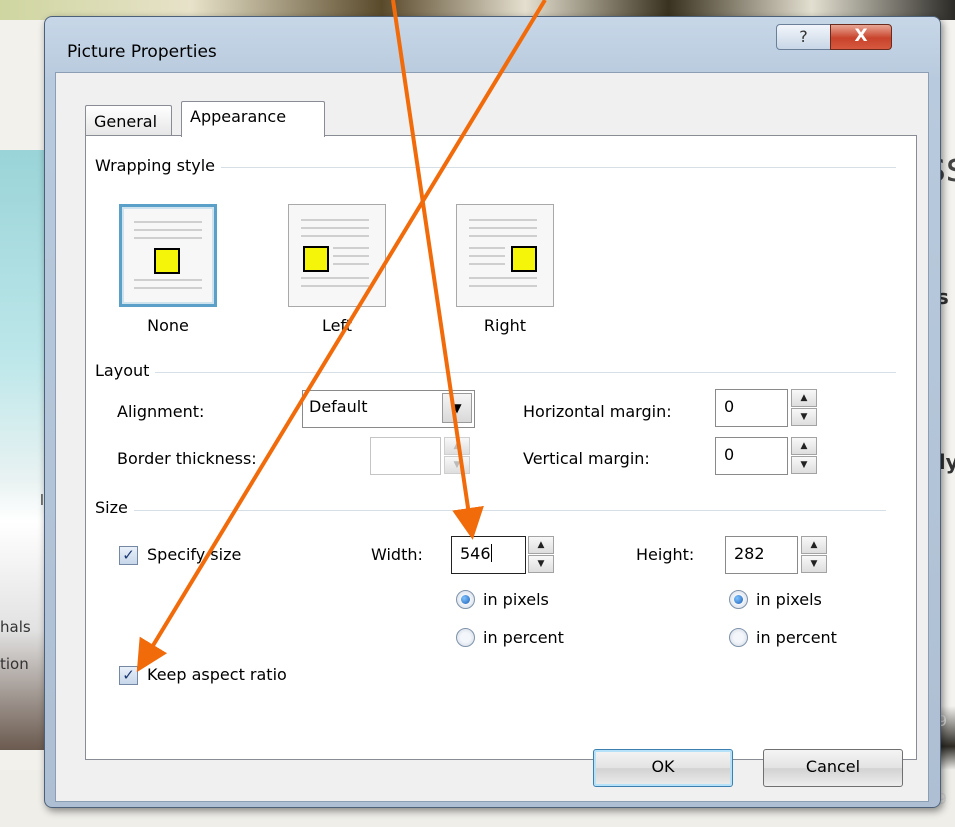  What do you see at coordinates (597, 411) in the screenshot?
I see `horizontal-margin-label: Horizontal margin:` at bounding box center [597, 411].